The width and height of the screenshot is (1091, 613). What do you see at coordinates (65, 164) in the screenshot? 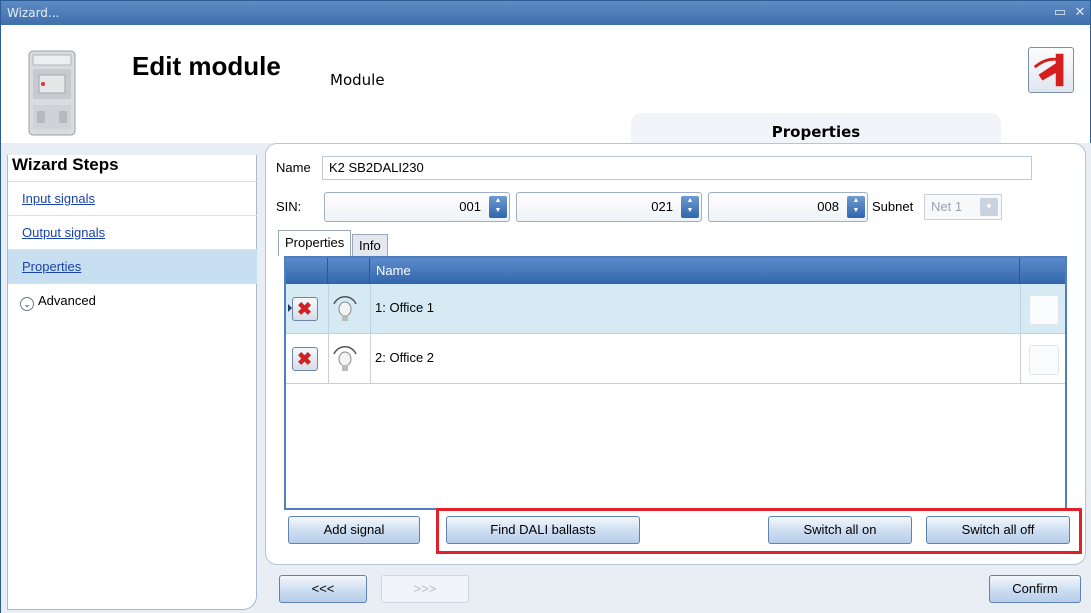
I see `wizard-steps-title: Wizard Steps` at bounding box center [65, 164].